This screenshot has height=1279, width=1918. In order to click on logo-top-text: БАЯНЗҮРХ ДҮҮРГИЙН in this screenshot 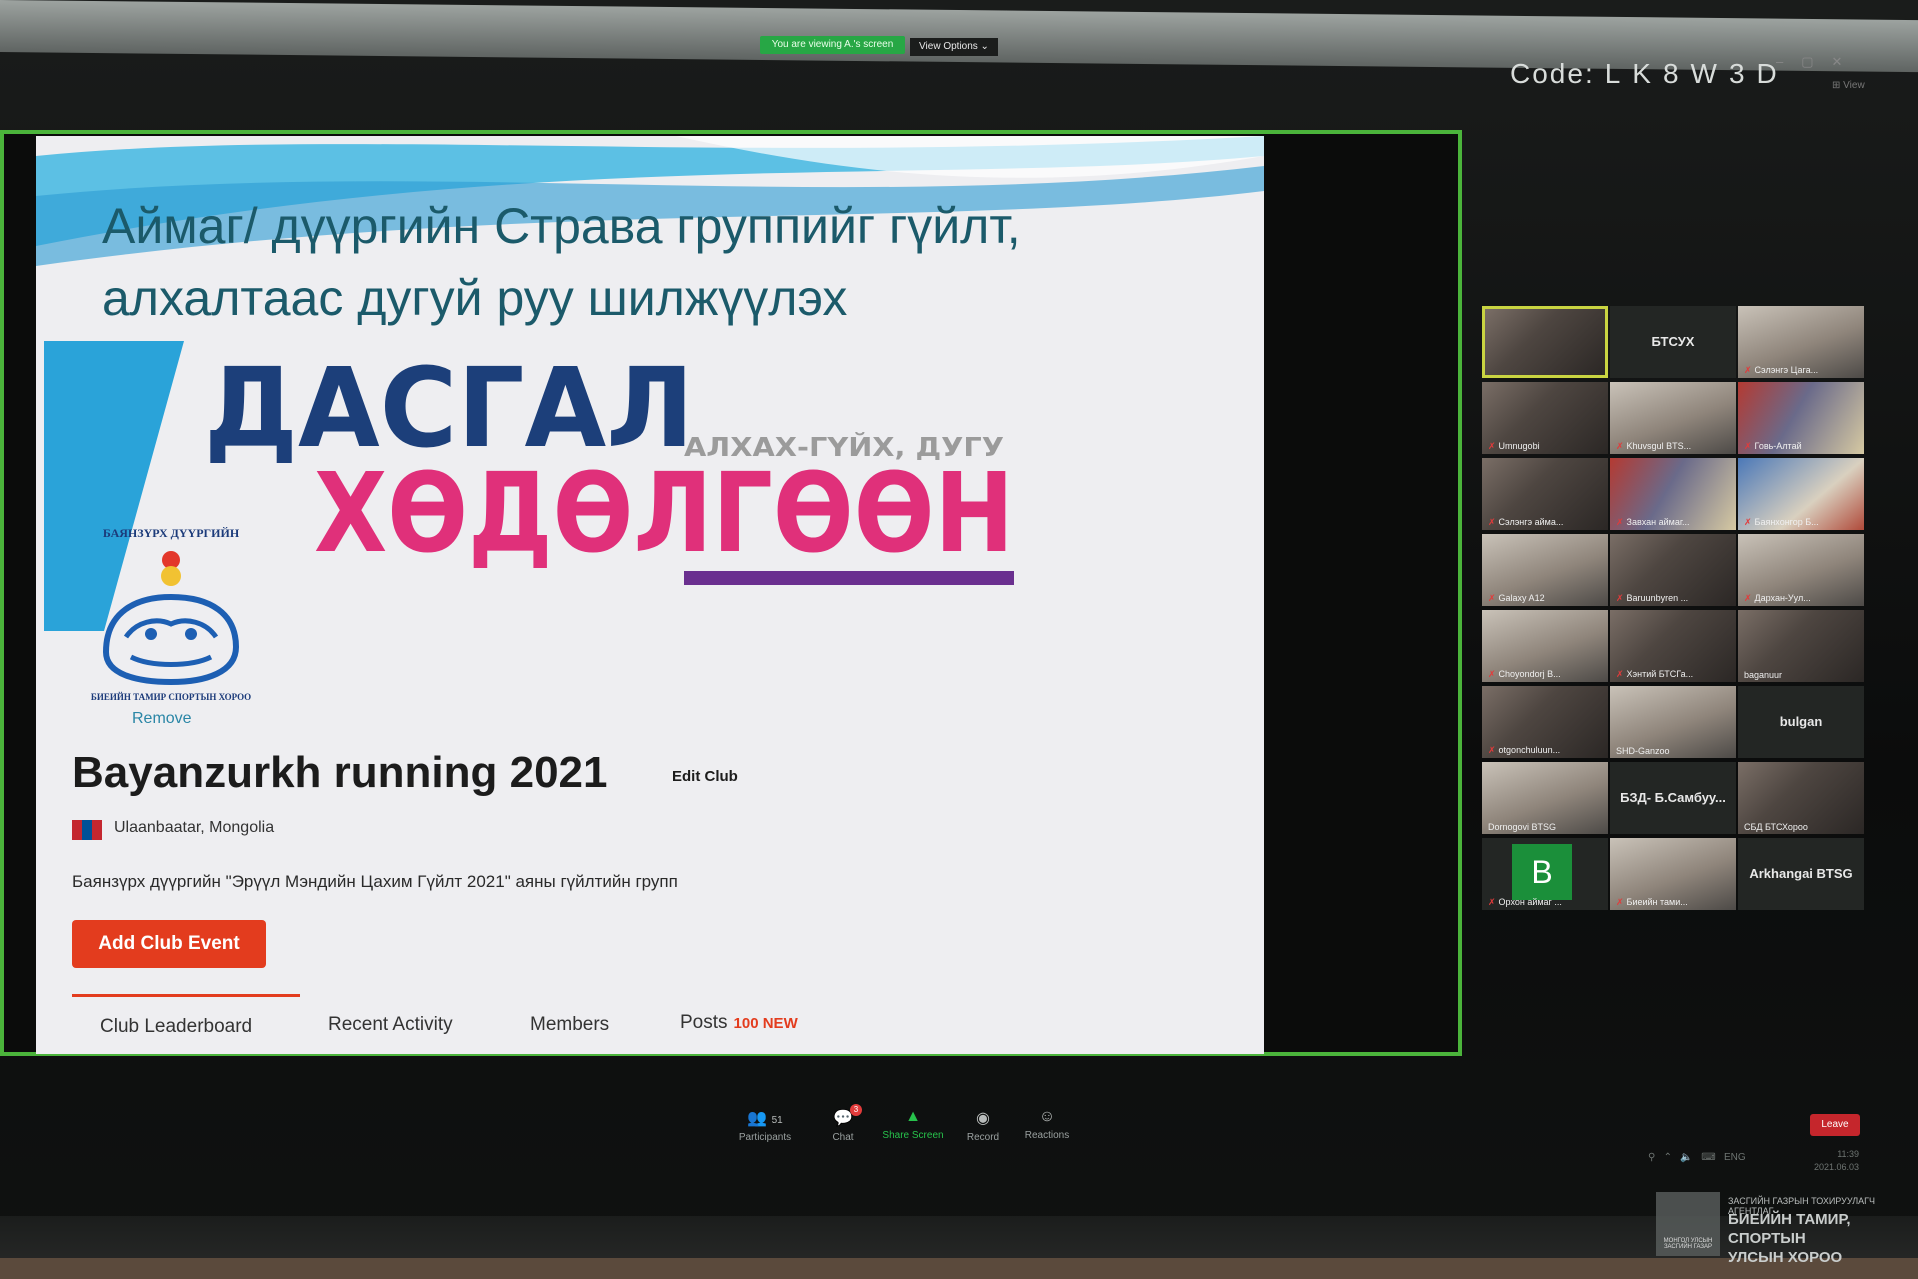, I will do `click(171, 533)`.